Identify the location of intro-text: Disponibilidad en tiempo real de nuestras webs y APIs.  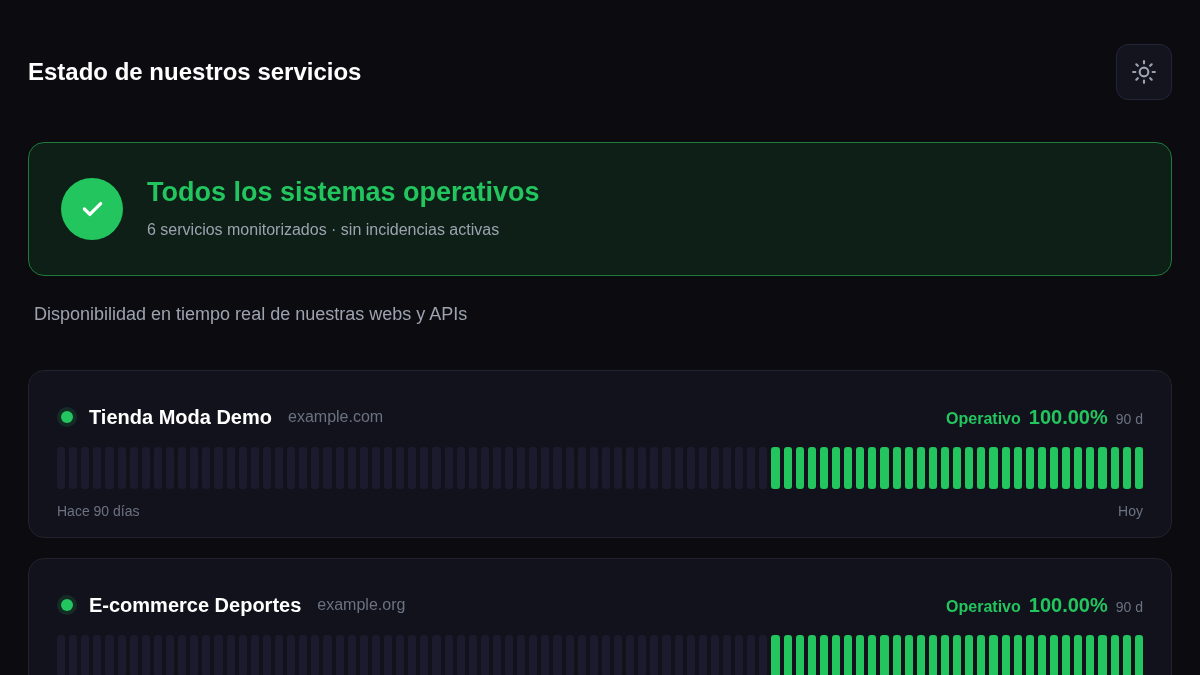
(251, 314).